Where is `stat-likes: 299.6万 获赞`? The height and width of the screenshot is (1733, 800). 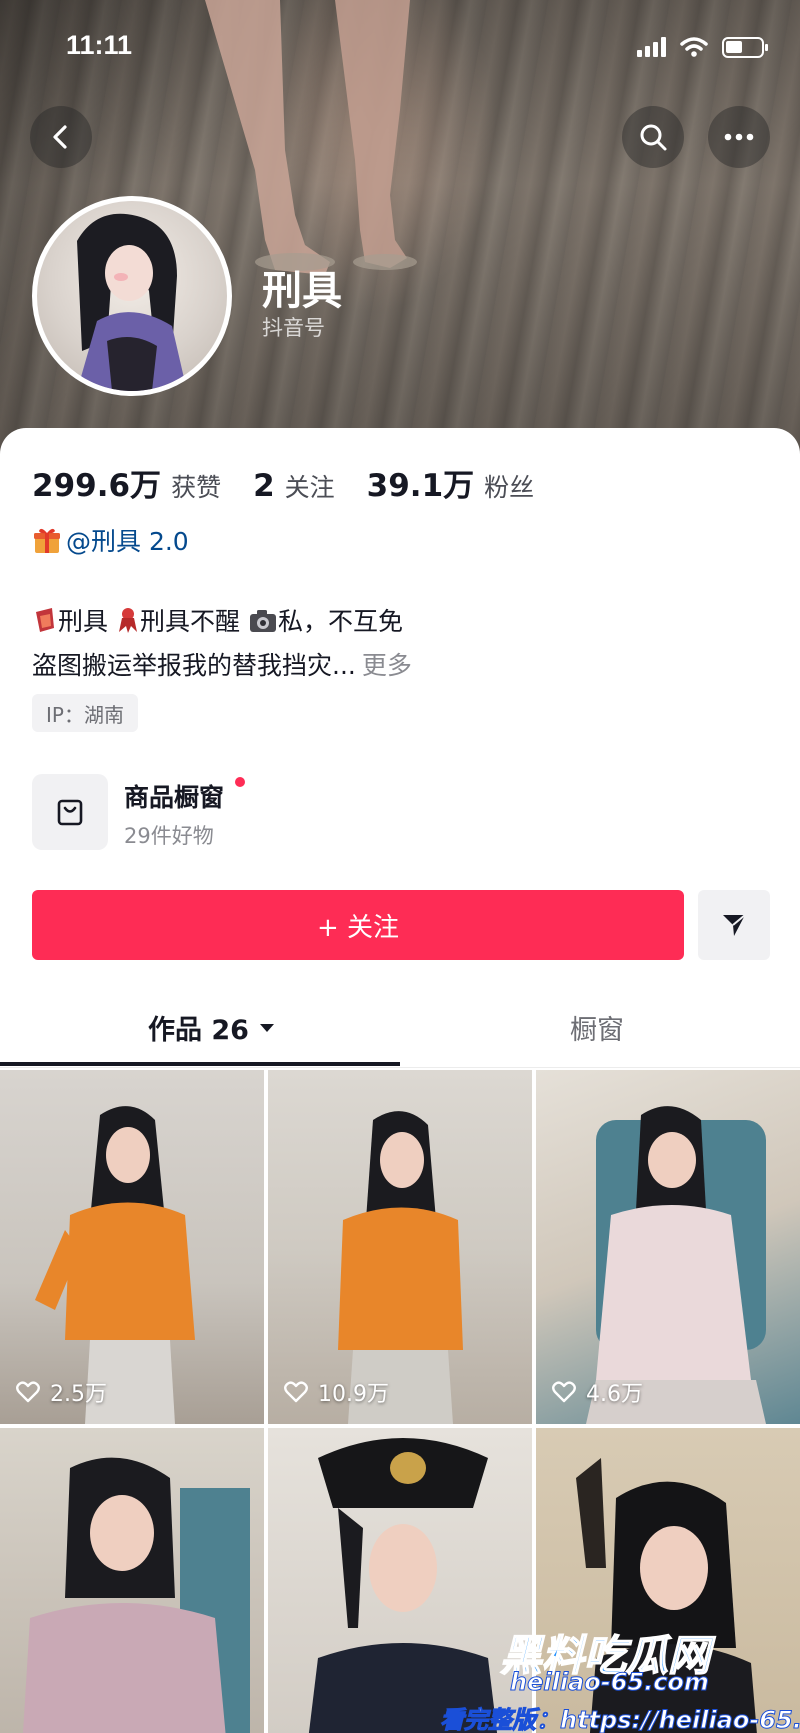
stat-likes: 299.6万 获赞 is located at coordinates (126, 482).